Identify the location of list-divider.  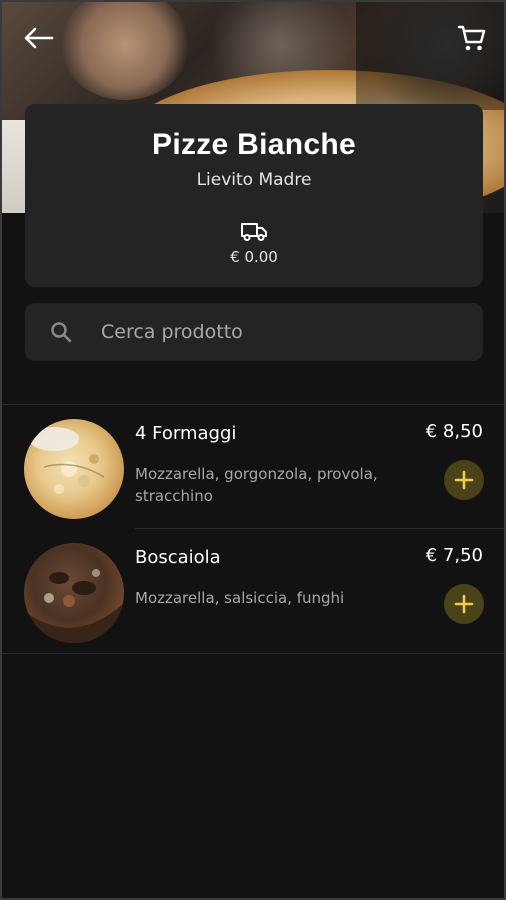
(253, 653).